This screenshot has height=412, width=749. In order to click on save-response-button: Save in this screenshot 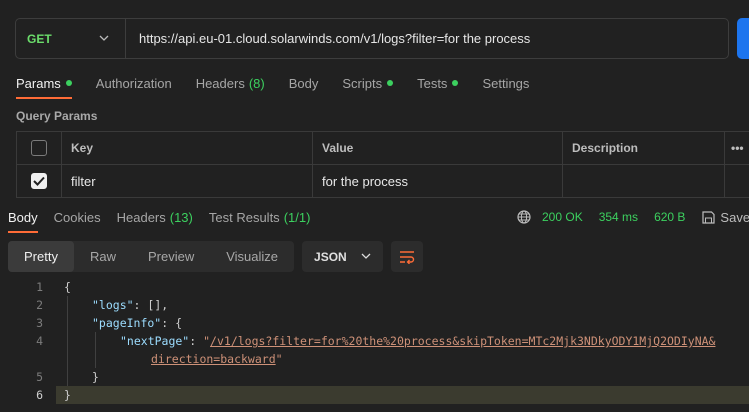, I will do `click(734, 217)`.